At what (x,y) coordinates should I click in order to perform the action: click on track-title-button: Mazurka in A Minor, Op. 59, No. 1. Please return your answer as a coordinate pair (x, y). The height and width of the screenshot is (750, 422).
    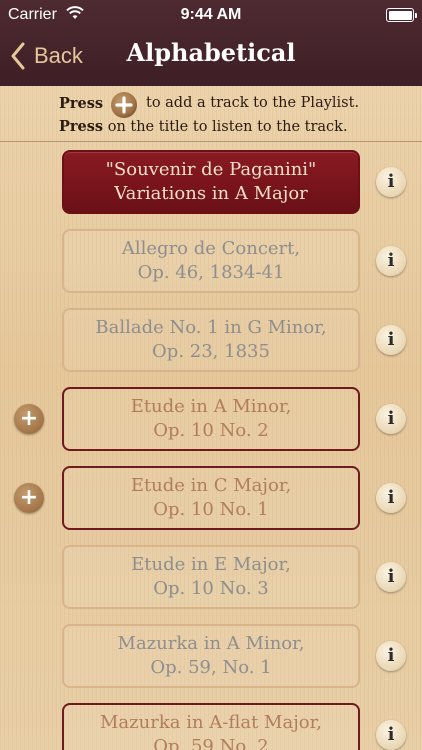
    Looking at the image, I should click on (211, 656).